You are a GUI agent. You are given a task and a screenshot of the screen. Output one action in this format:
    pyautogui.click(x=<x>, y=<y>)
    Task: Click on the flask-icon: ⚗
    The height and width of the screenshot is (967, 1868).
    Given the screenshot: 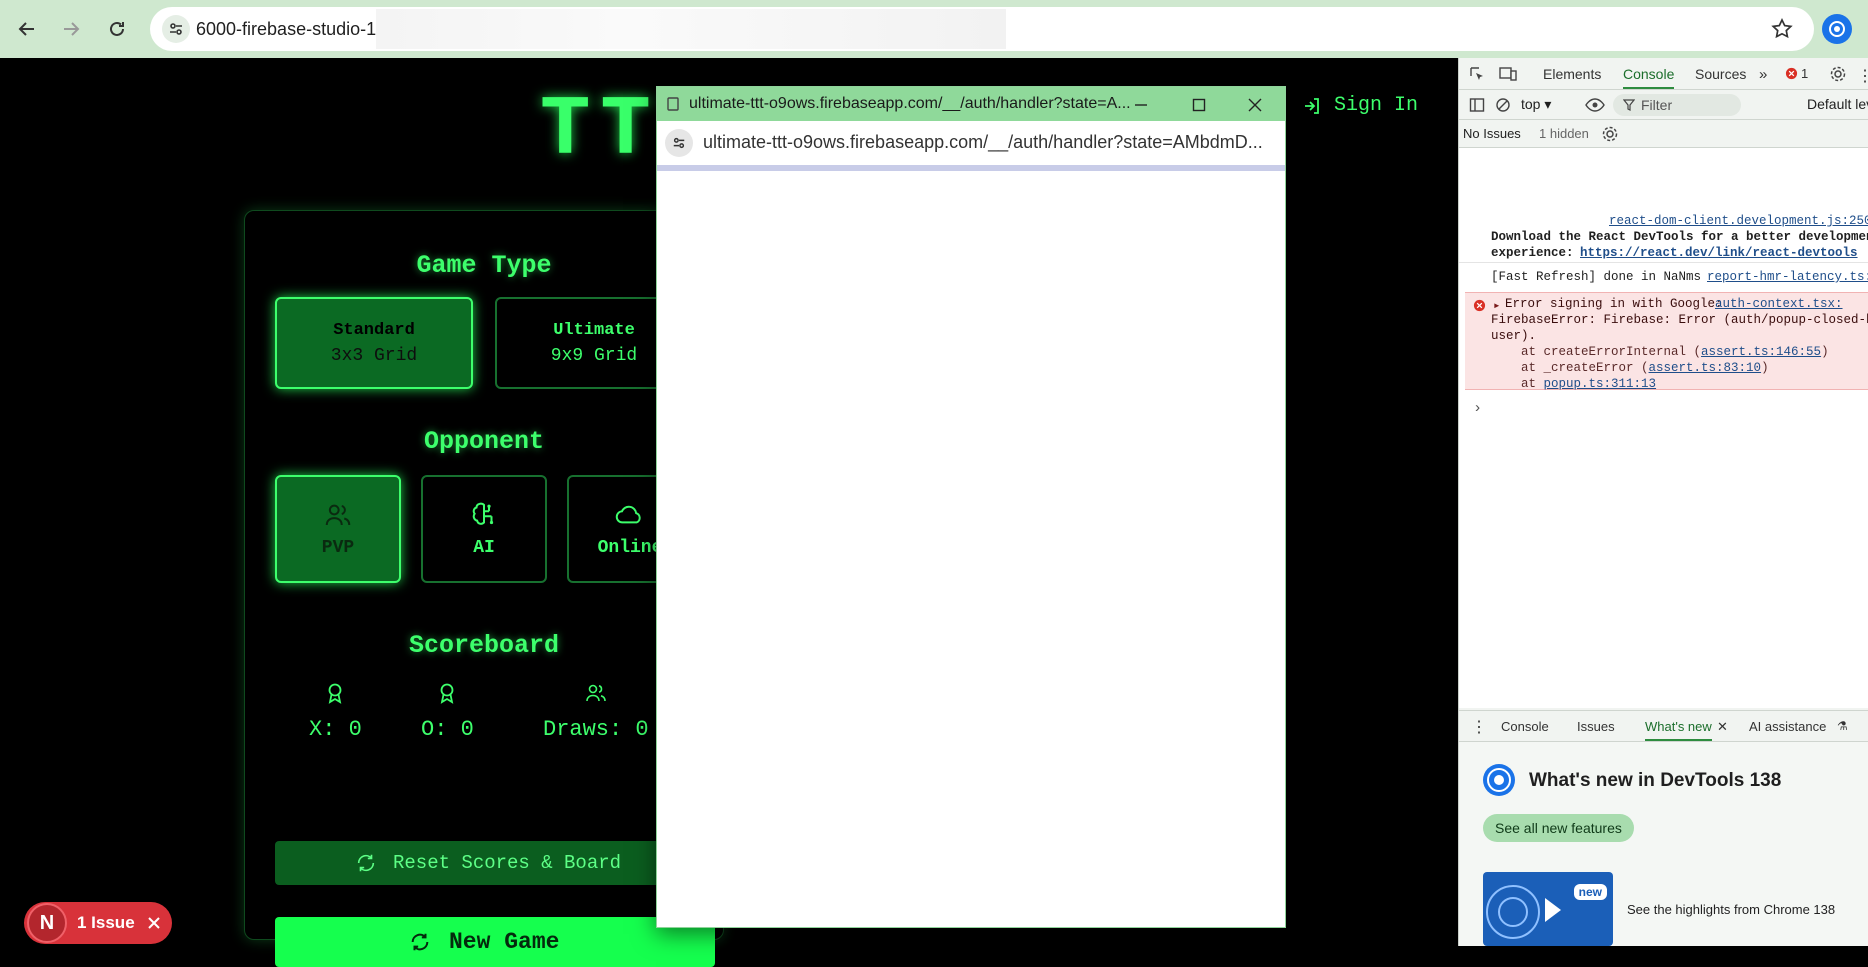 What is the action you would take?
    pyautogui.click(x=1842, y=726)
    